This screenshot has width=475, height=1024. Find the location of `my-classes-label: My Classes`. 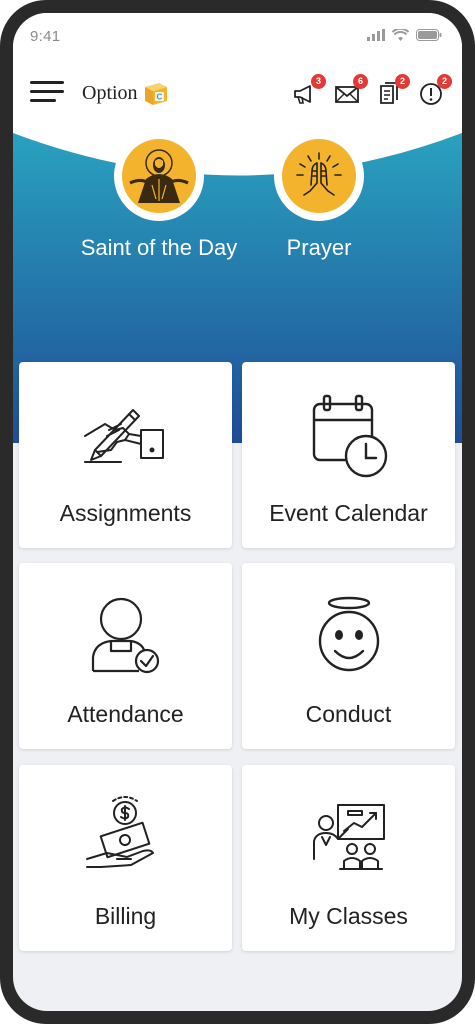

my-classes-label: My Classes is located at coordinates (348, 916).